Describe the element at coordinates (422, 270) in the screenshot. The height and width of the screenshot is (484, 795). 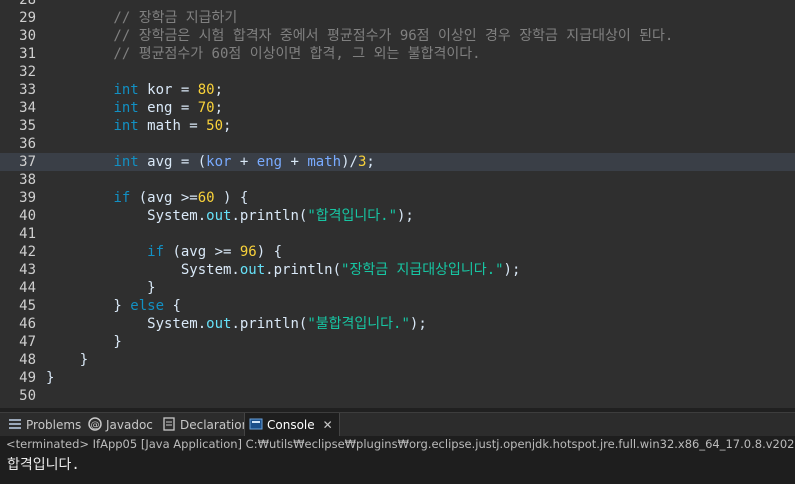
I see `code-token: "장학금 지급대상입니다."` at that location.